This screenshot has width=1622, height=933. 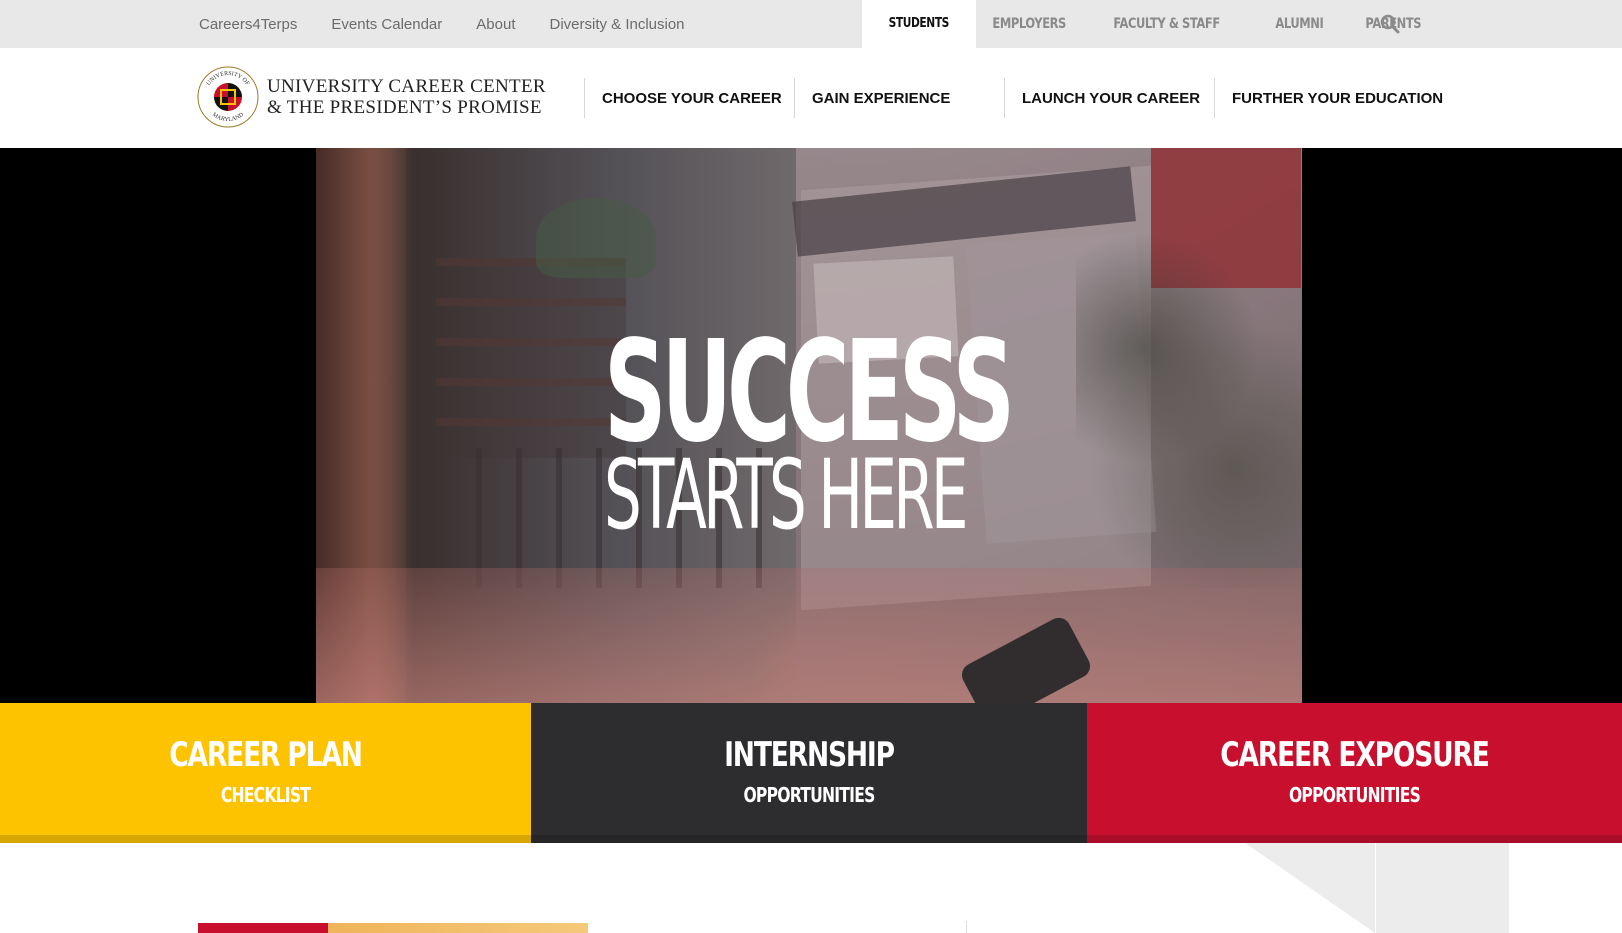 I want to click on cta-title: INTERNSHIP, so click(x=809, y=755).